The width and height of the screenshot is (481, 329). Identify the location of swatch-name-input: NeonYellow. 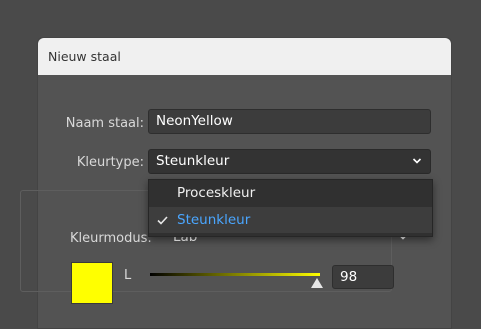
(289, 121).